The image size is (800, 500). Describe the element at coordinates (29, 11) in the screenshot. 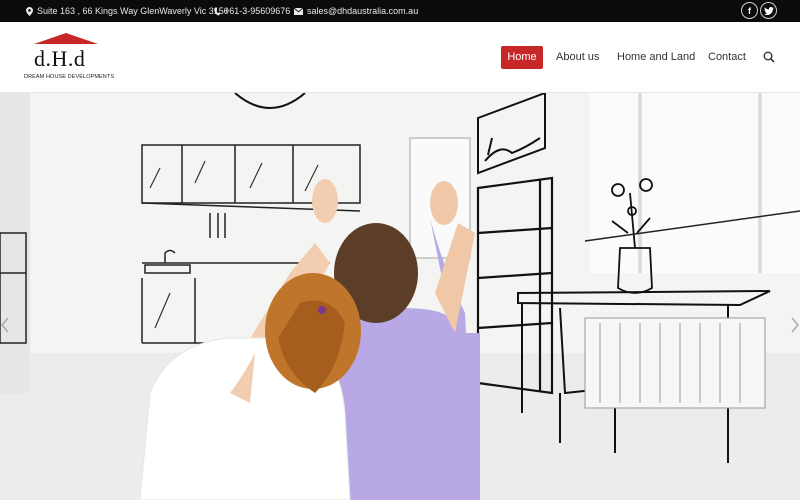

I see `map-marker-icon` at that location.